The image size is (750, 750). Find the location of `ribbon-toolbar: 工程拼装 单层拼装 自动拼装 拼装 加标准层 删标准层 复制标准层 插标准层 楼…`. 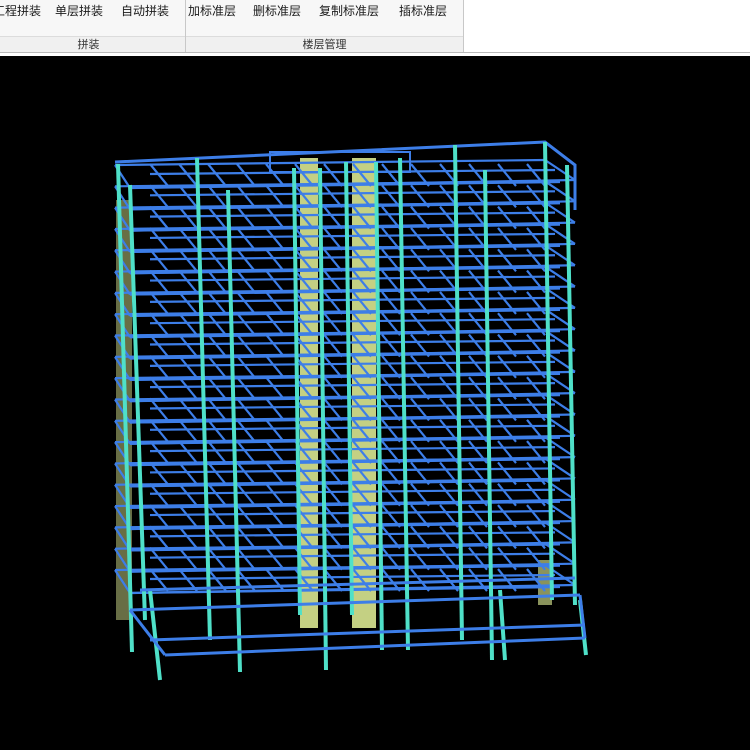

ribbon-toolbar: 工程拼装 单层拼装 自动拼装 拼装 加标准层 删标准层 复制标准层 插标准层 楼… is located at coordinates (375, 27).